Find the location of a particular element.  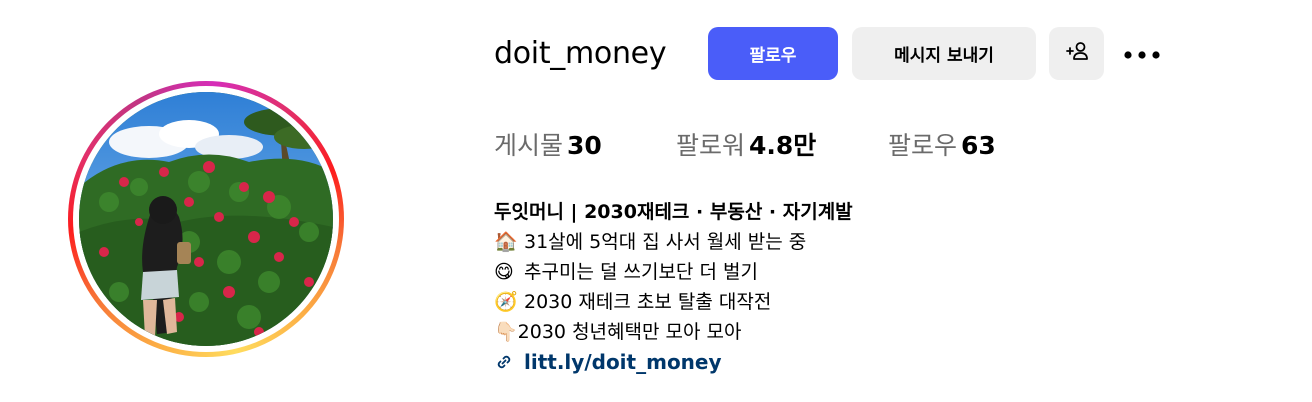

username: doit_money is located at coordinates (580, 53).